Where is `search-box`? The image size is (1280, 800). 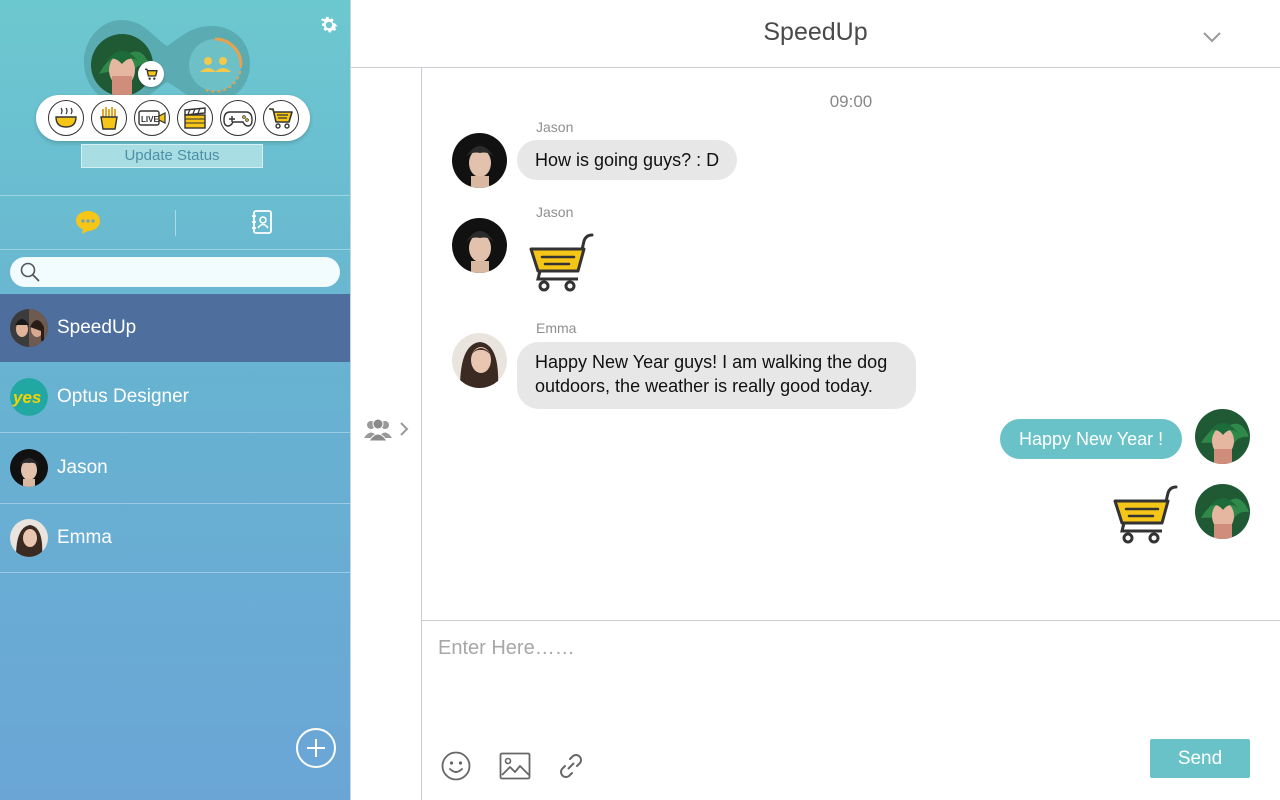 search-box is located at coordinates (175, 272).